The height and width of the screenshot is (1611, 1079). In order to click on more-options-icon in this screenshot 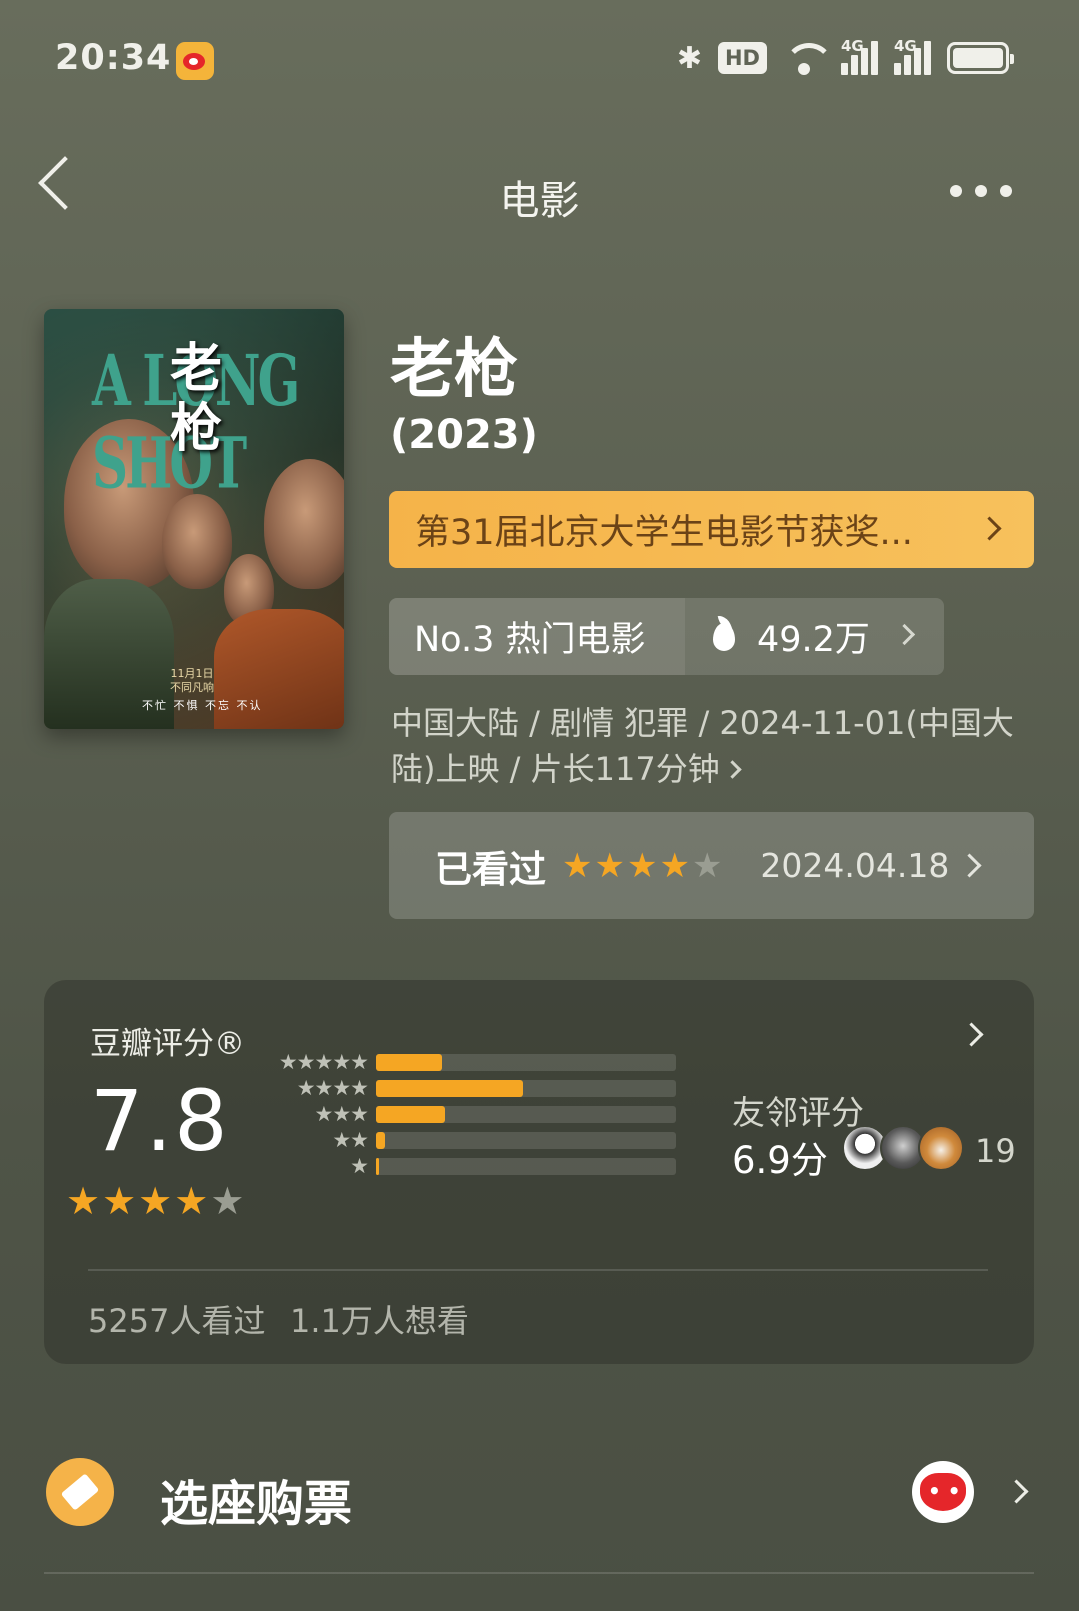, I will do `click(981, 191)`.